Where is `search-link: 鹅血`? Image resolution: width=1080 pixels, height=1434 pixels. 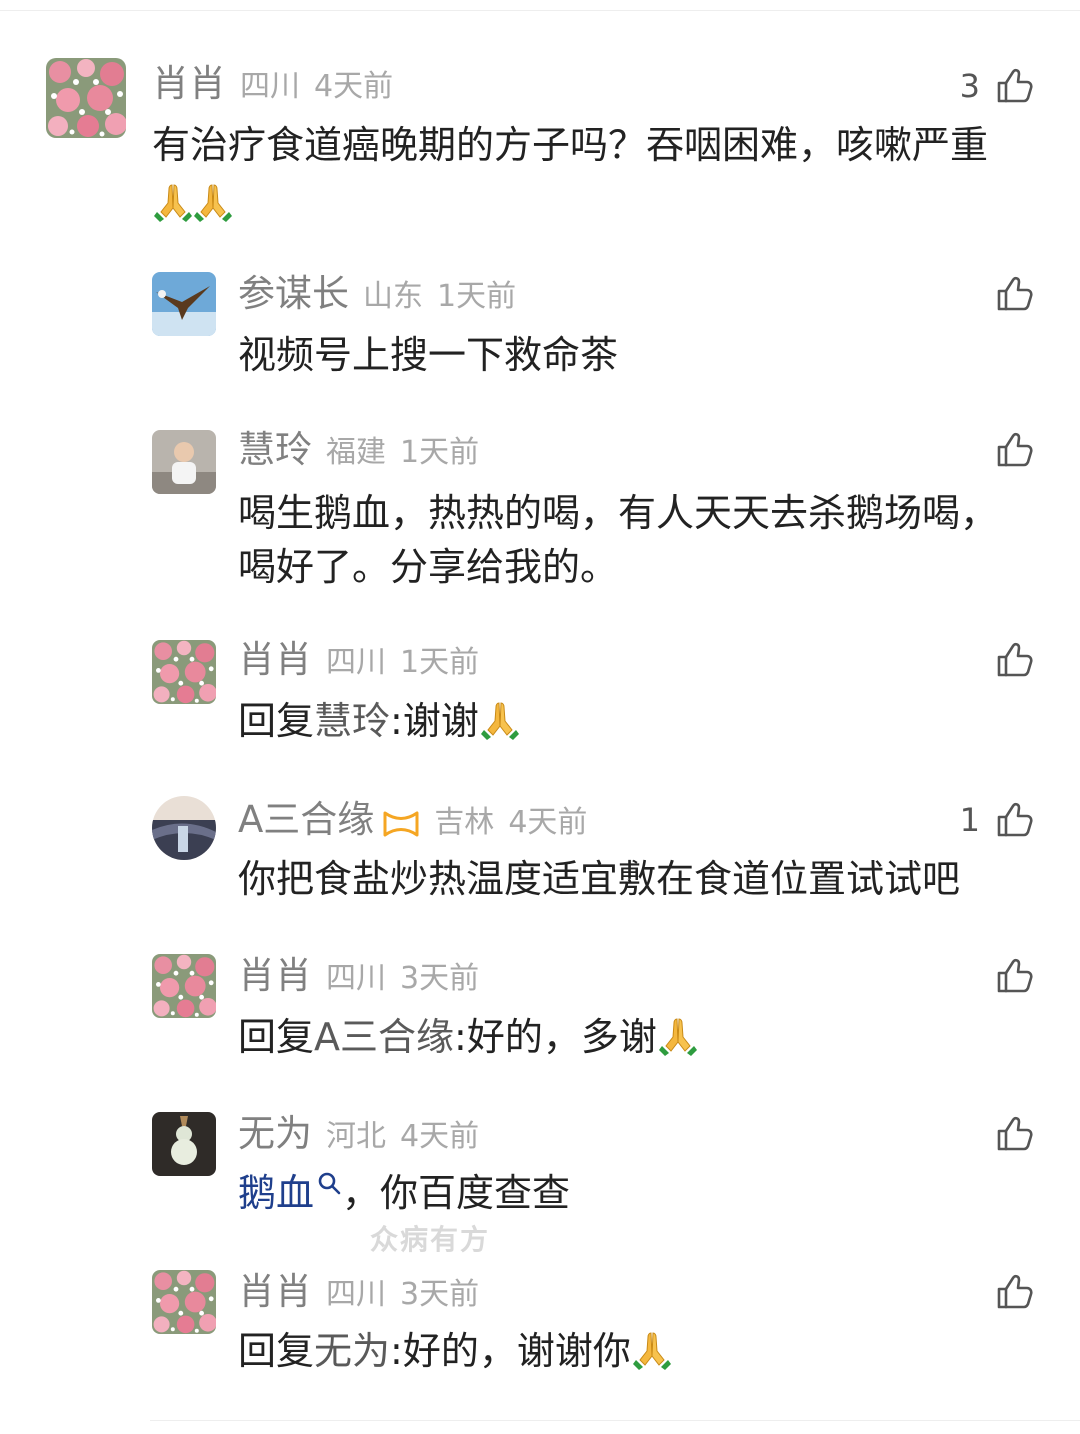 search-link: 鹅血 is located at coordinates (290, 1193).